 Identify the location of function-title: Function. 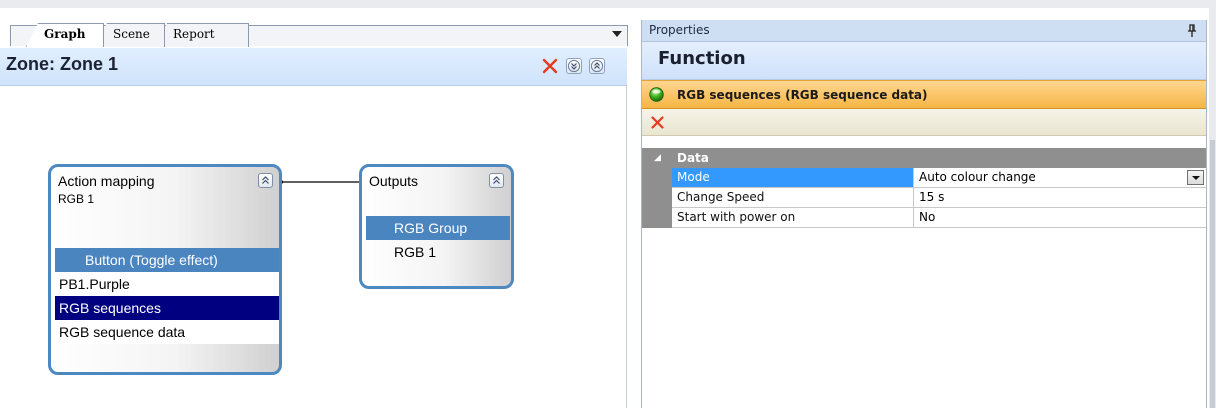
(702, 58).